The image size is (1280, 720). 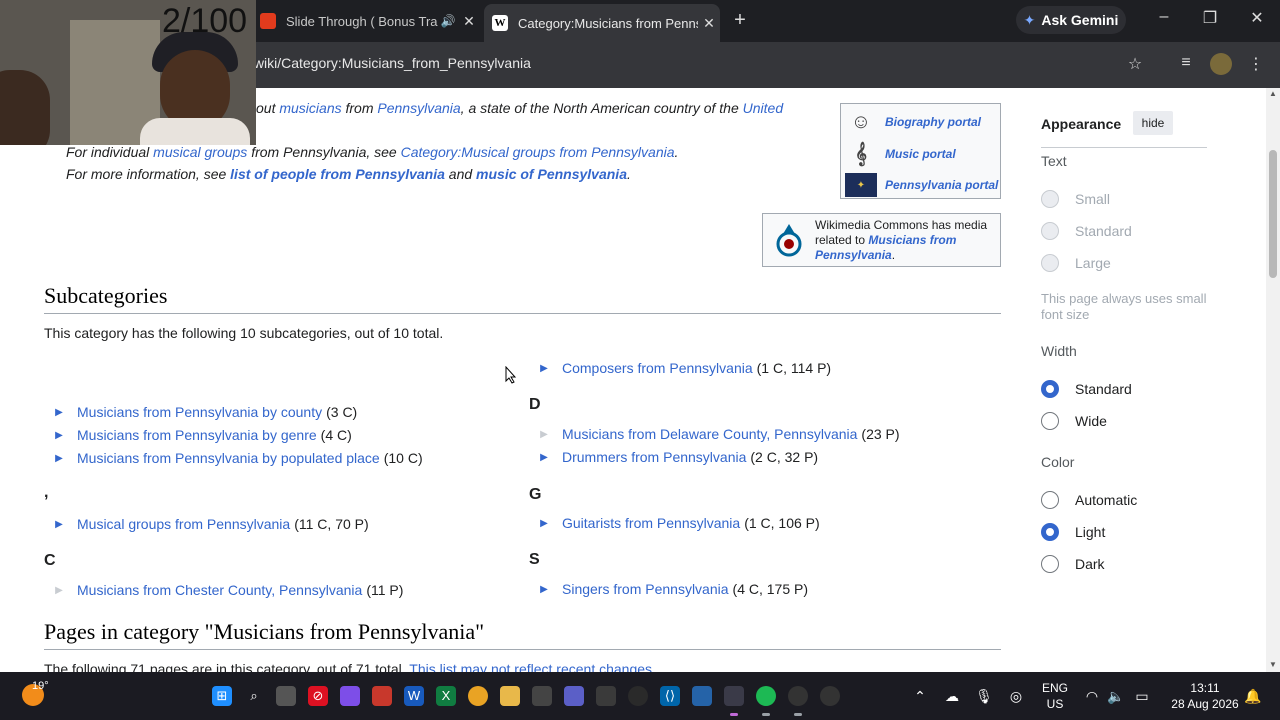 I want to click on portal-biography: ☺ Biography portal, so click(x=913, y=122).